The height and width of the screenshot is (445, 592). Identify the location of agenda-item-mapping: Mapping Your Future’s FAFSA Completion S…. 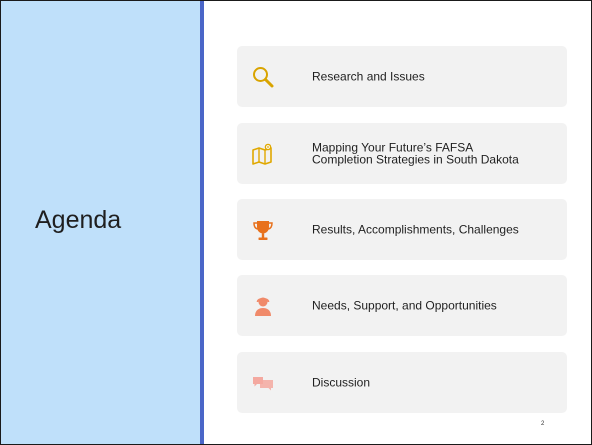
(402, 153).